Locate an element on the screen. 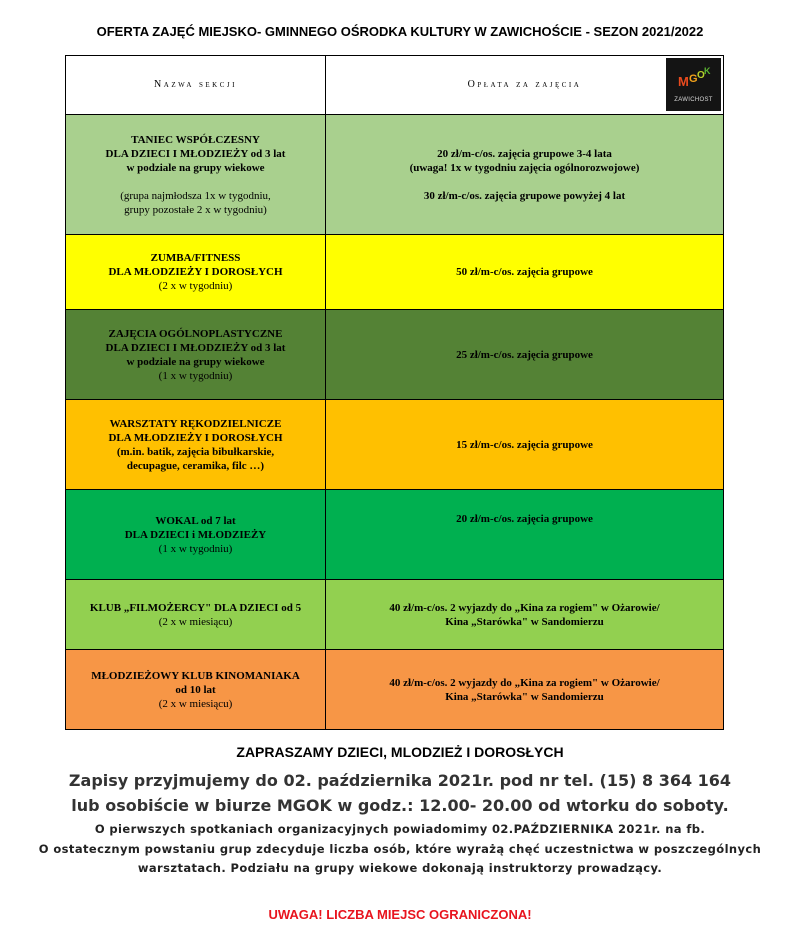  column-header-section-name: Nazwa sekcji is located at coordinates (195, 85).